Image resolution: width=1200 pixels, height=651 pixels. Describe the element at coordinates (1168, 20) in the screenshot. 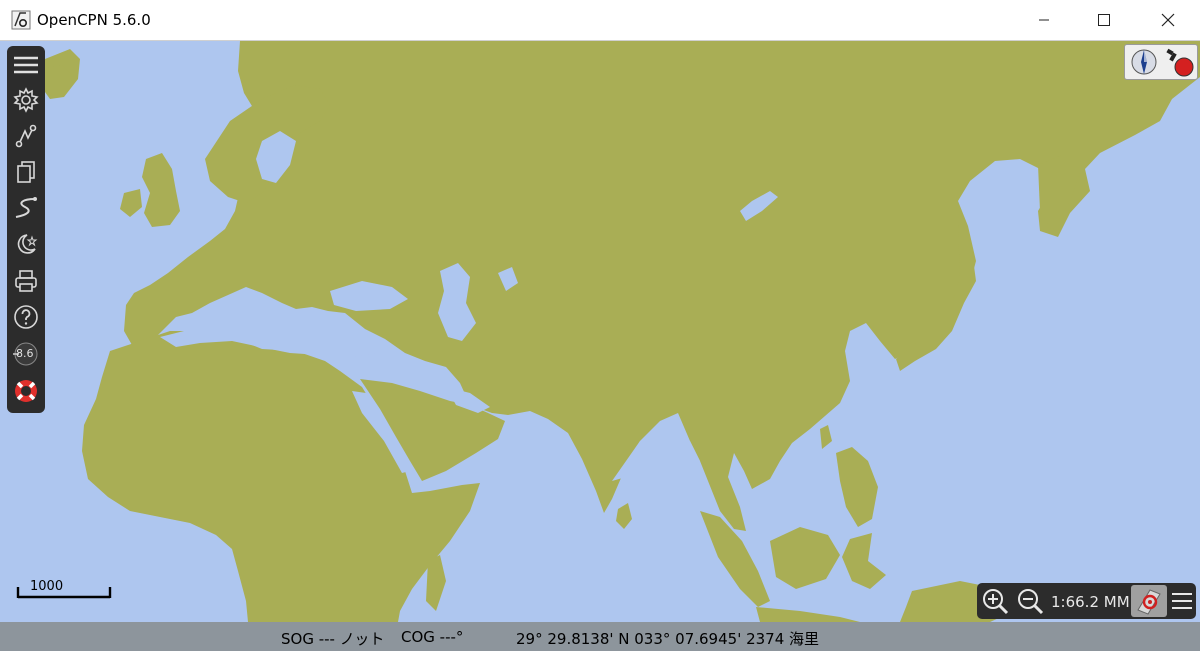

I see `close-button` at that location.